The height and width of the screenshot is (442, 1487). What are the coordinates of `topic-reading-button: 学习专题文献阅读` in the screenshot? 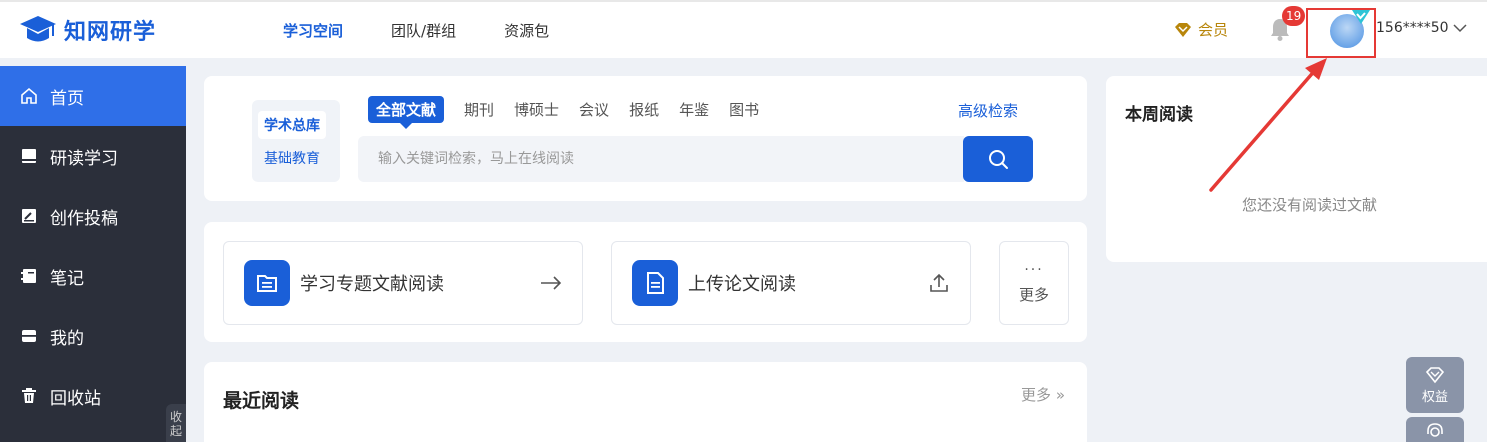 It's located at (403, 283).